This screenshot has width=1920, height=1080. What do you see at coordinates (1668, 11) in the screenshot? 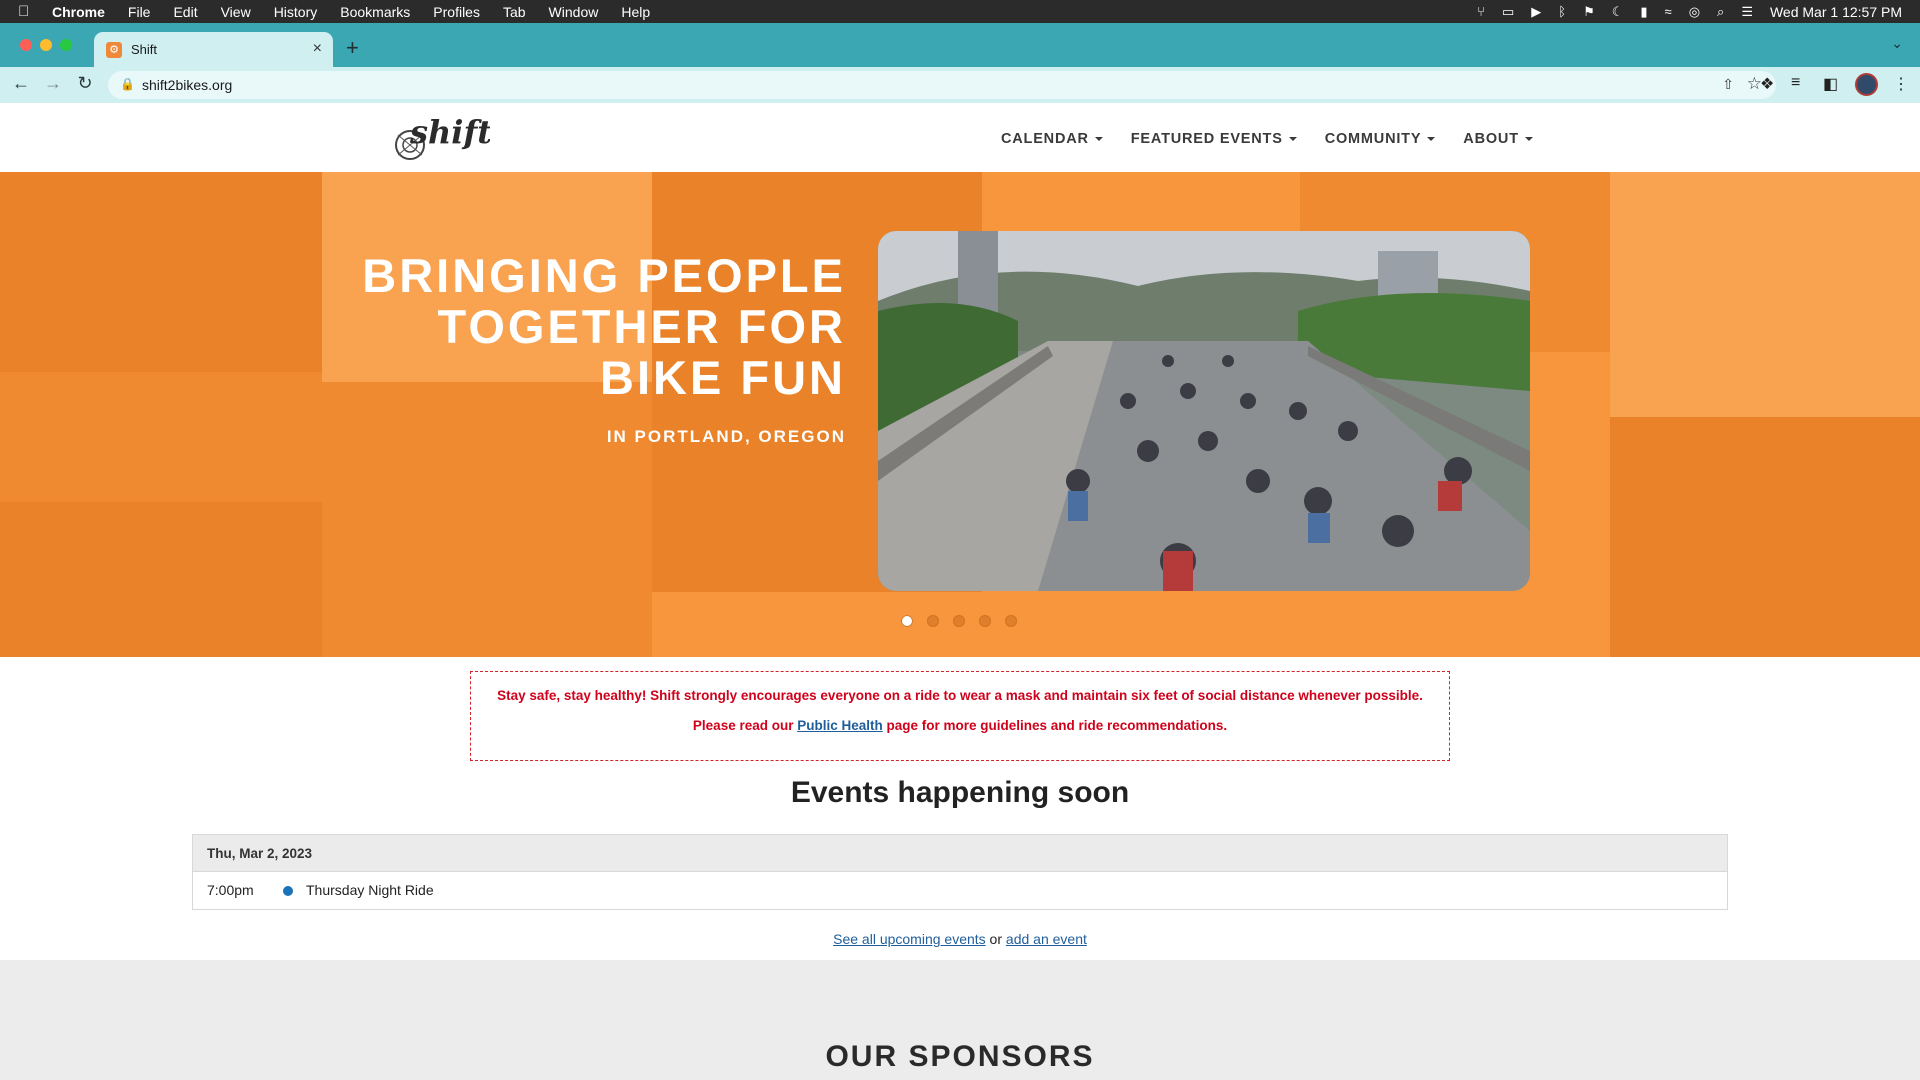
I see `wifi-icon: ≈` at bounding box center [1668, 11].